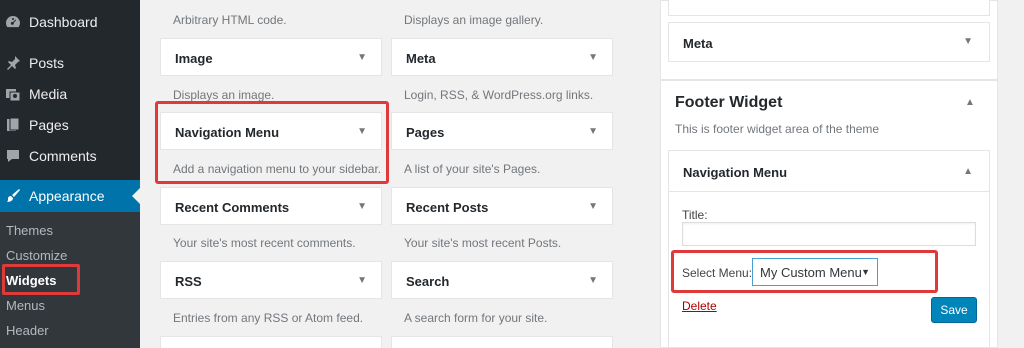 The height and width of the screenshot is (348, 1024). I want to click on widget-title: Pages, so click(425, 132).